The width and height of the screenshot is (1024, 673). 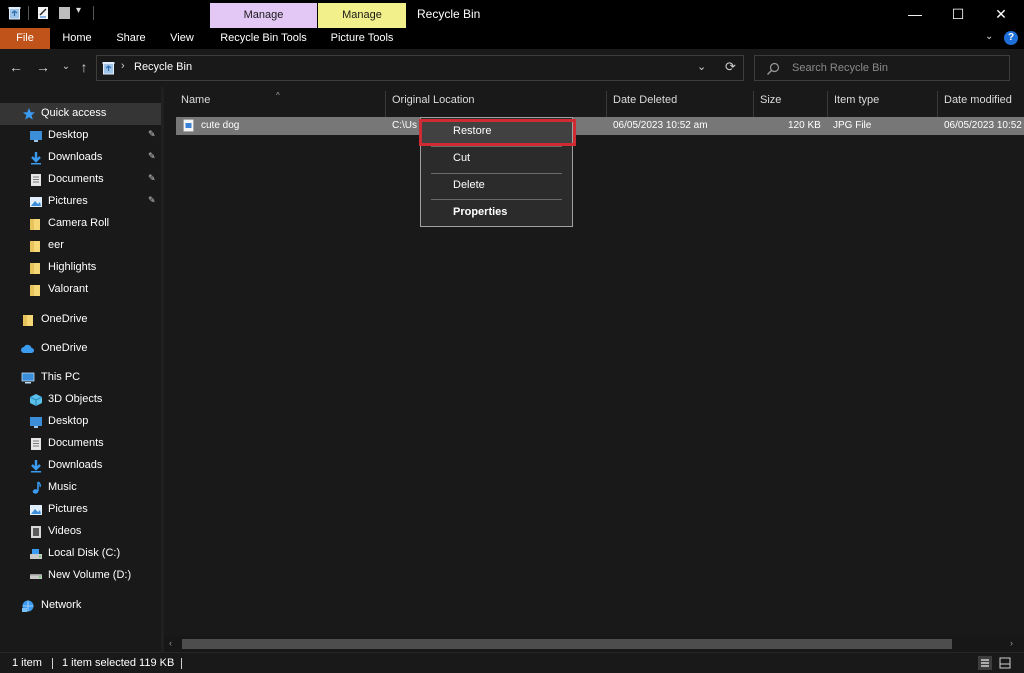 What do you see at coordinates (28, 378) in the screenshot?
I see `this-pc-icon` at bounding box center [28, 378].